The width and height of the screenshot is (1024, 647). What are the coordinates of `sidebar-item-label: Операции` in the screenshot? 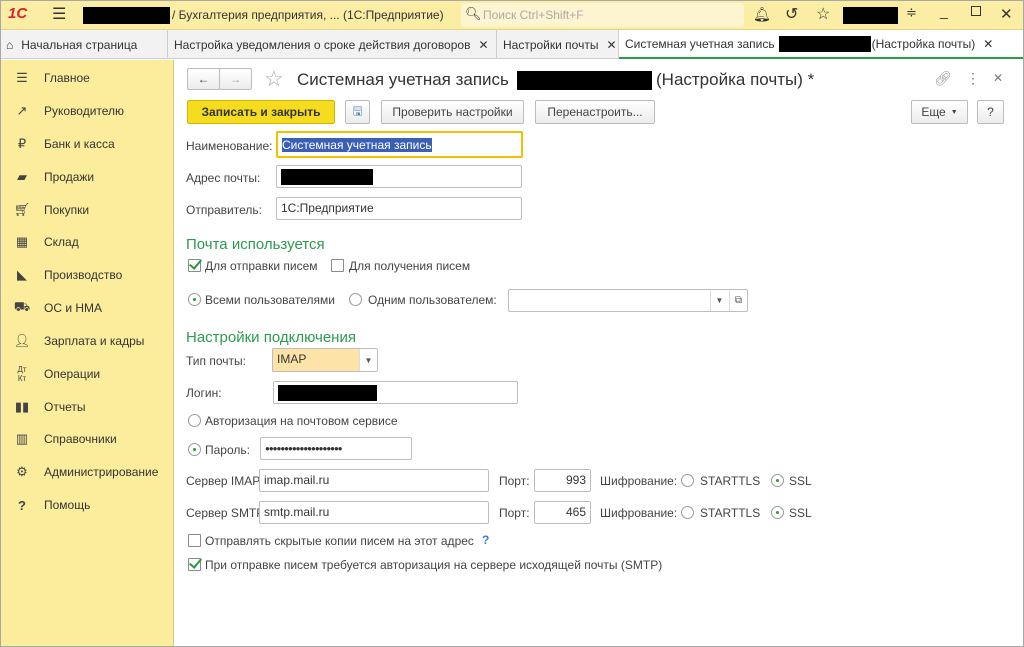 It's located at (72, 374).